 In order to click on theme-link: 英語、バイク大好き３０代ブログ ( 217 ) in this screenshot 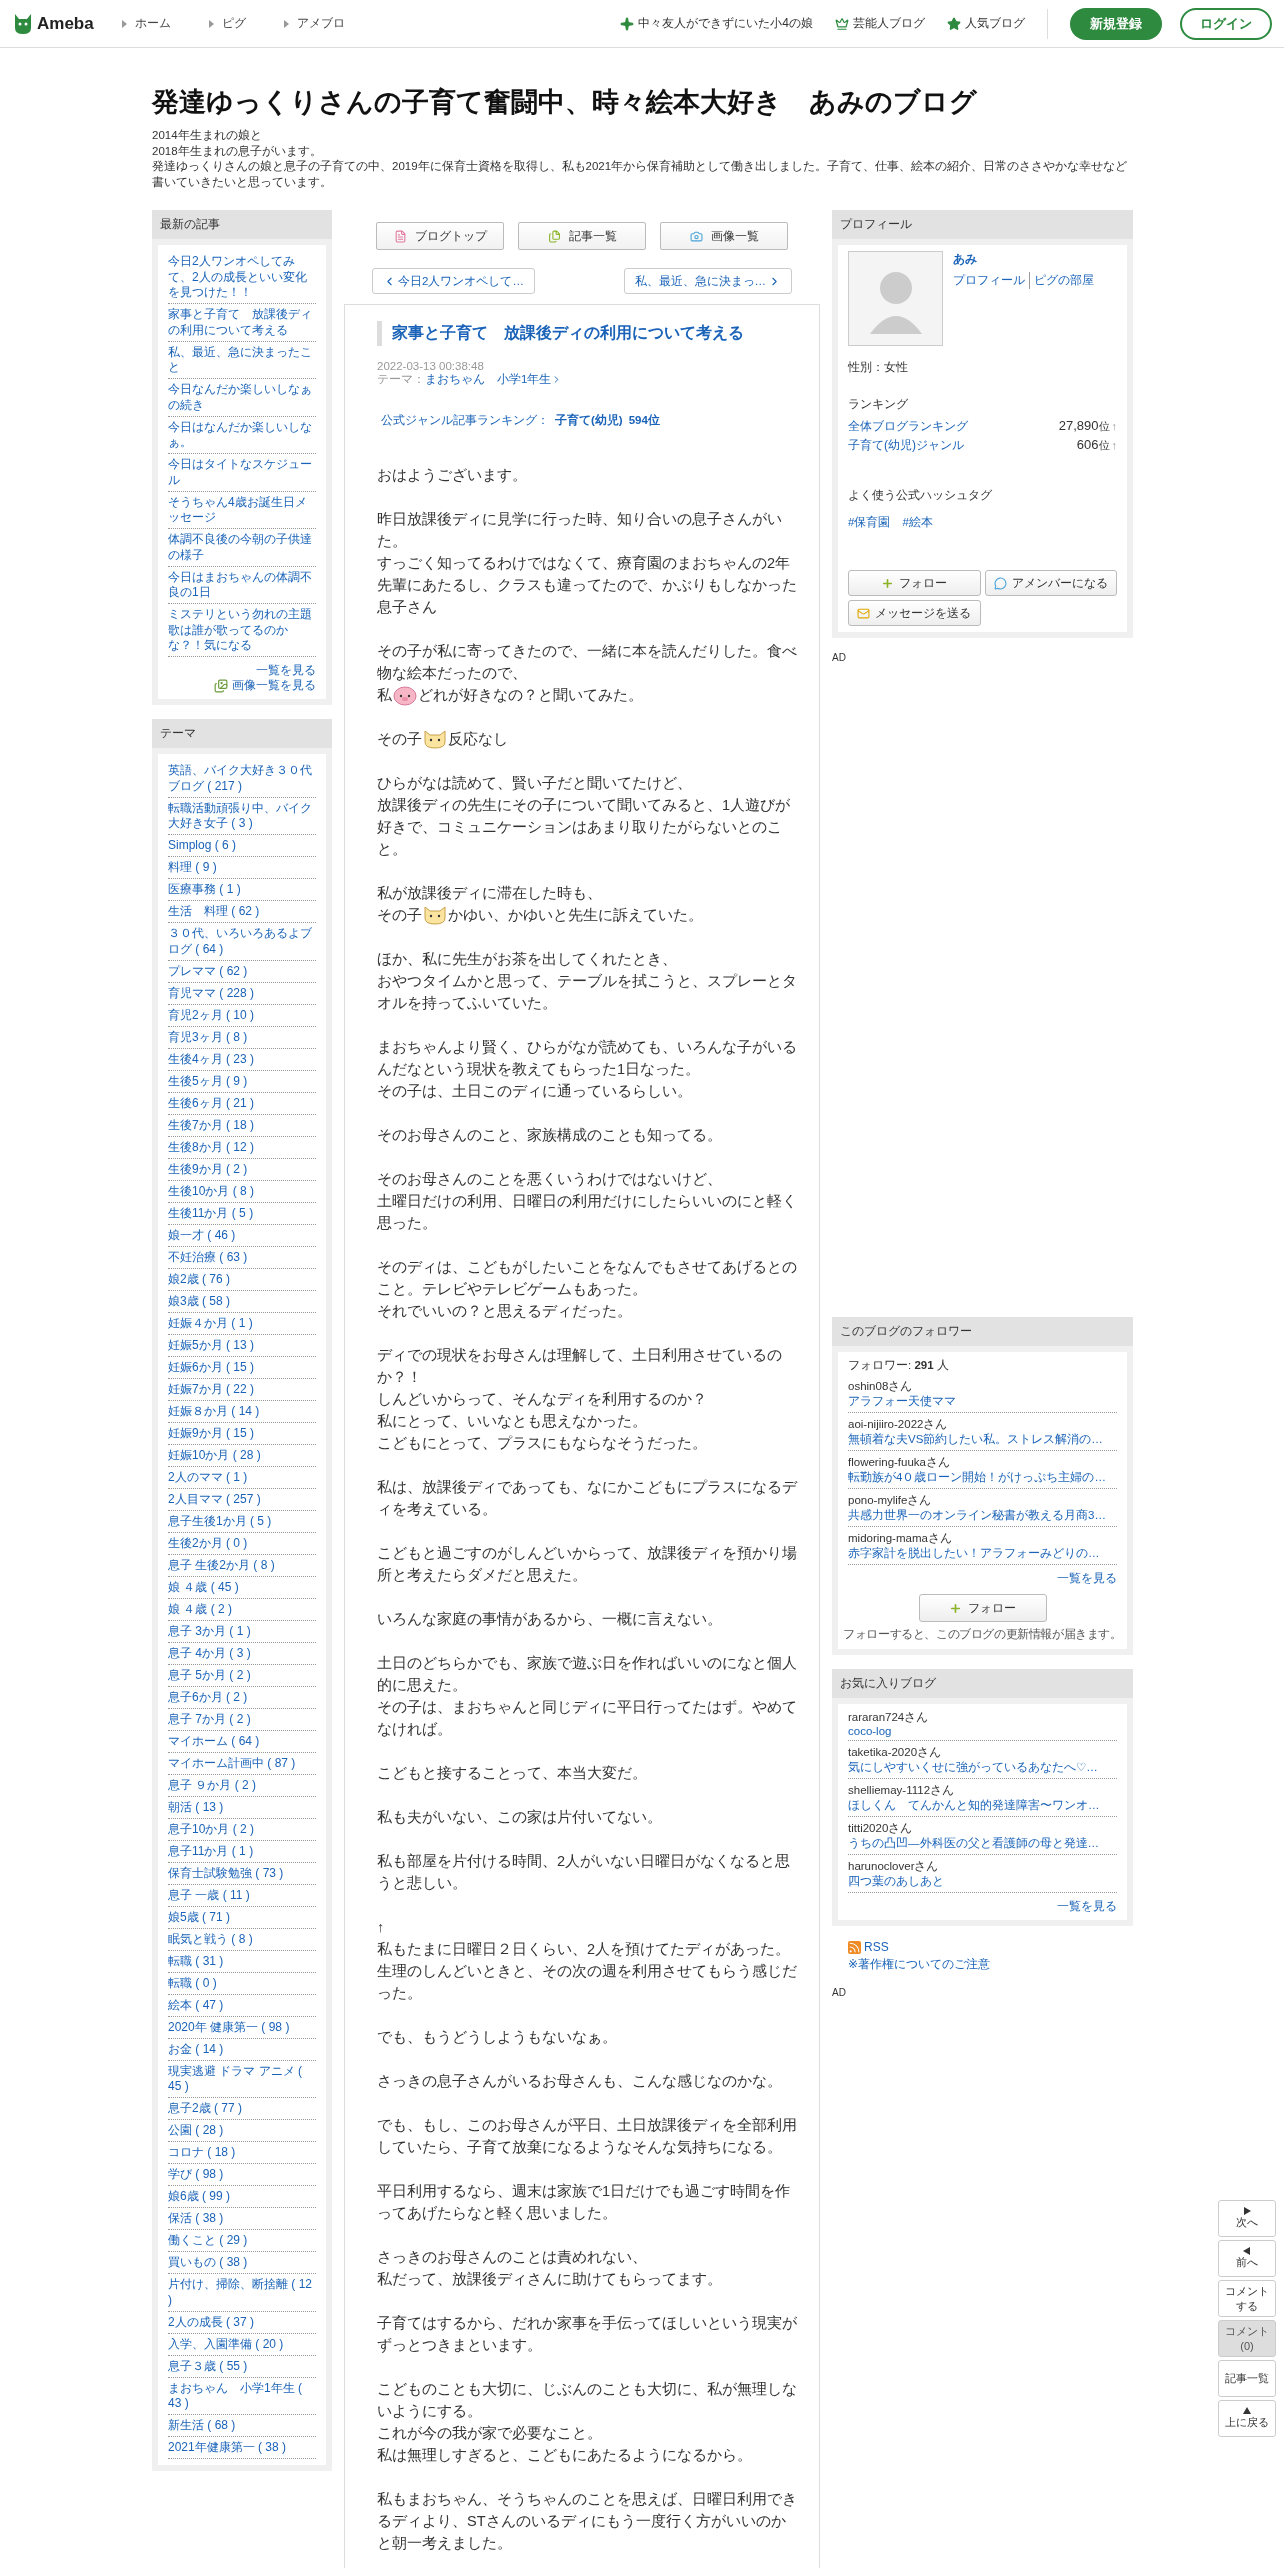, I will do `click(242, 779)`.